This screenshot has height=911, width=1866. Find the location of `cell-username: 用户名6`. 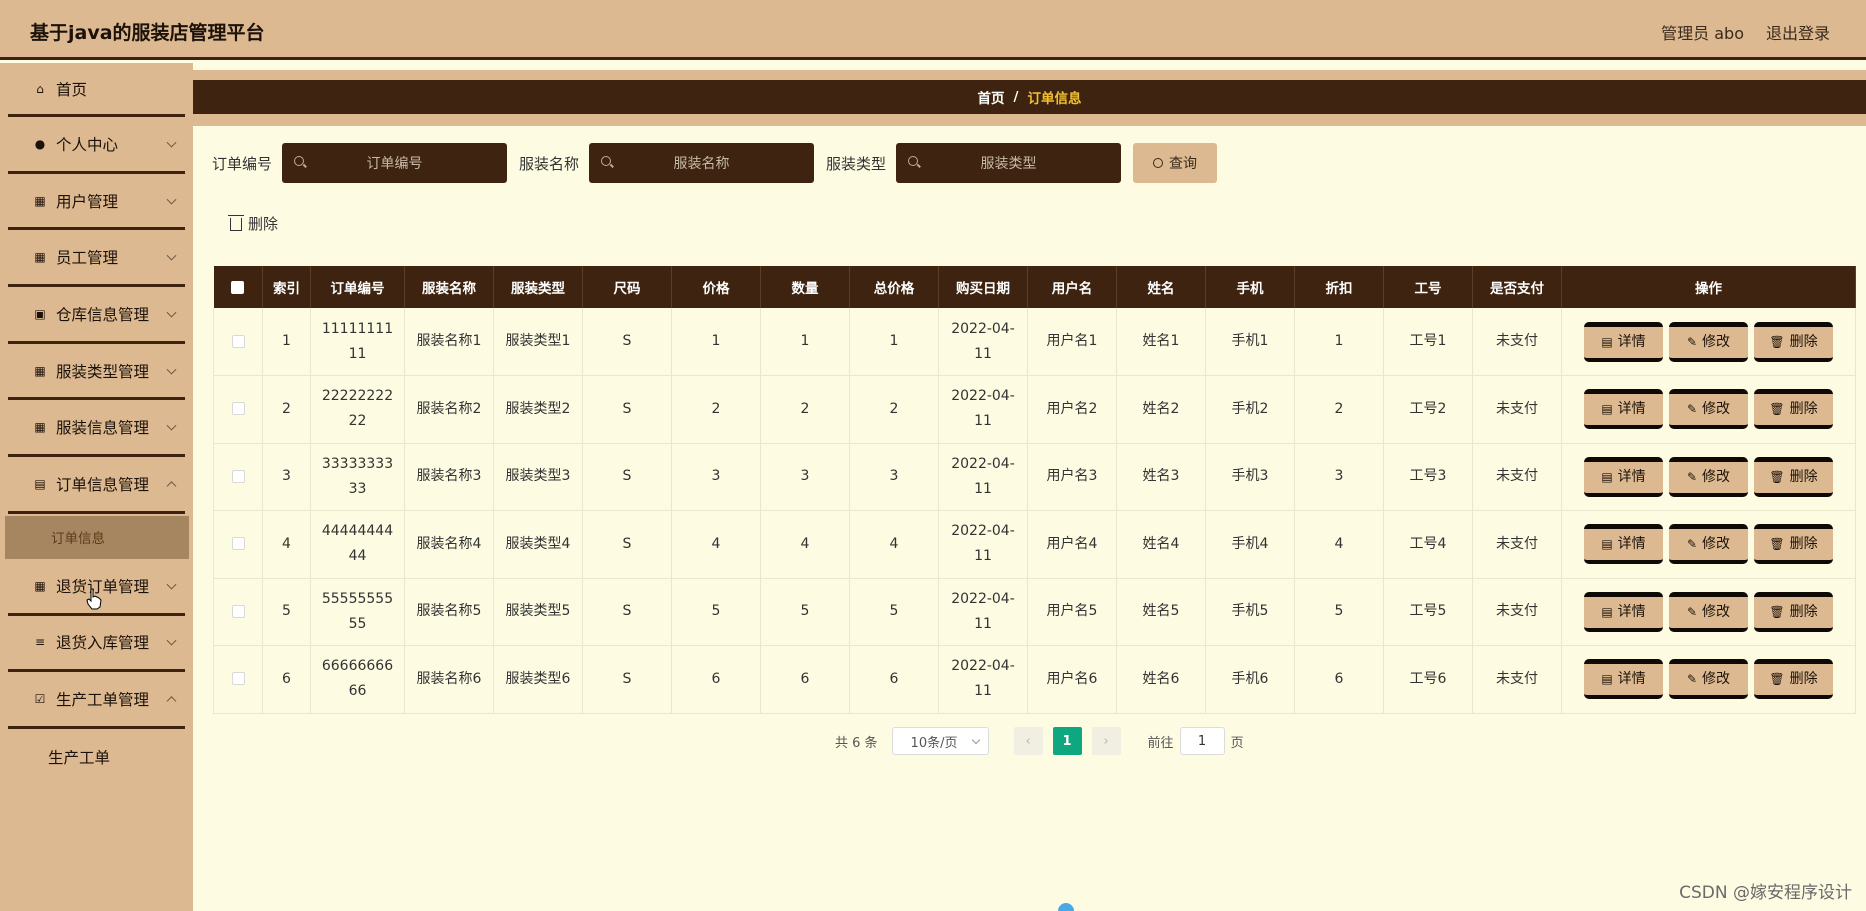

cell-username: 用户名6 is located at coordinates (1072, 679).